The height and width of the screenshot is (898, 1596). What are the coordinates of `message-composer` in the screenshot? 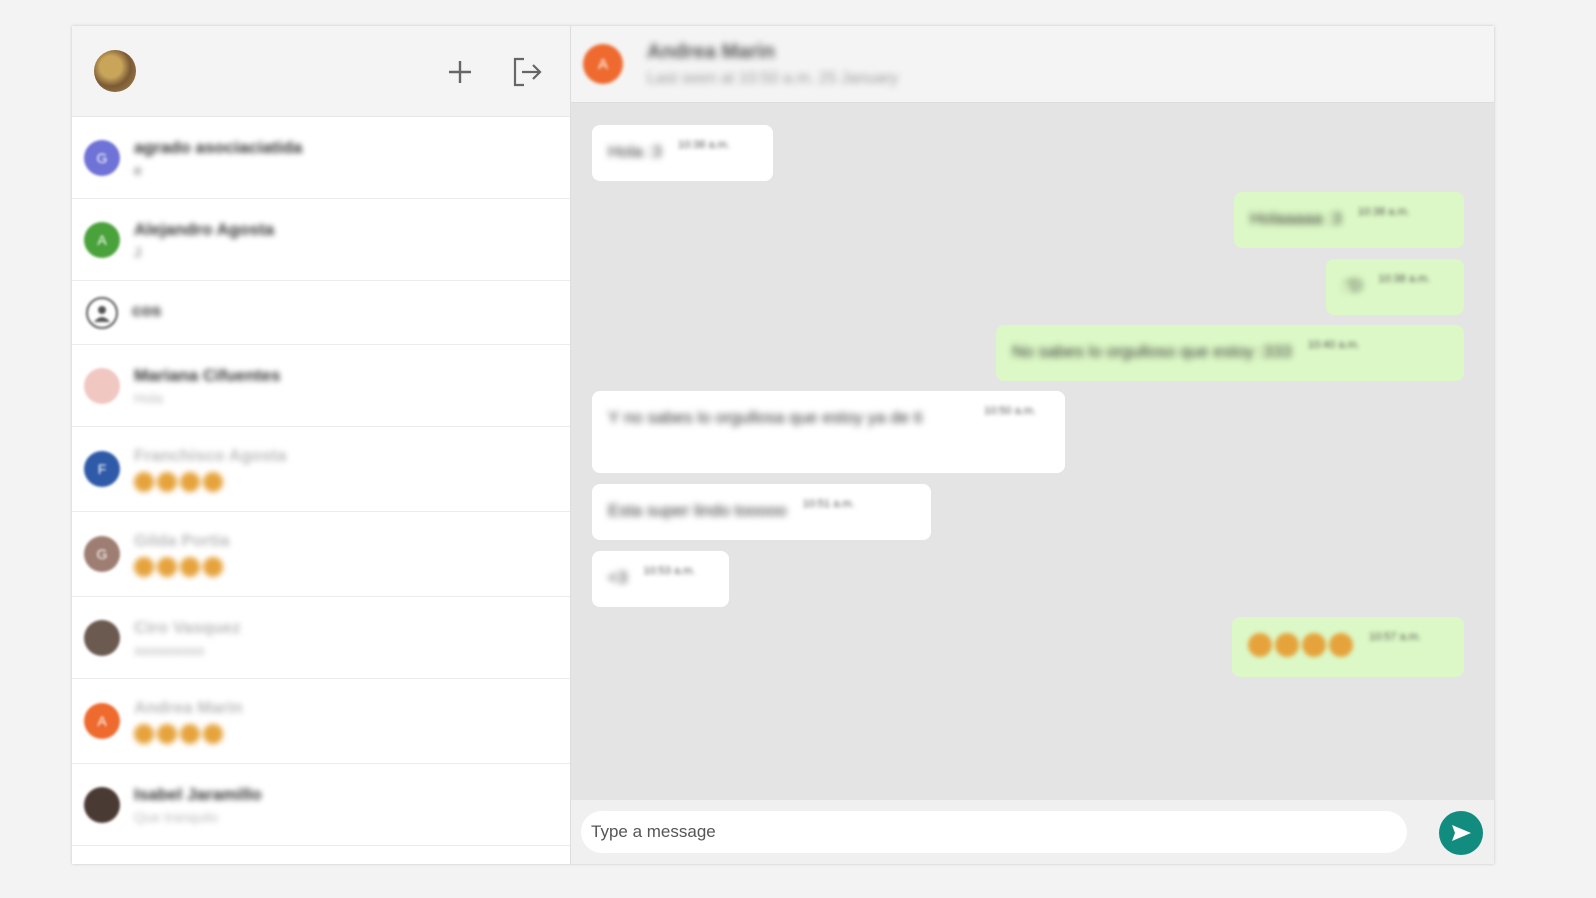 It's located at (1032, 832).